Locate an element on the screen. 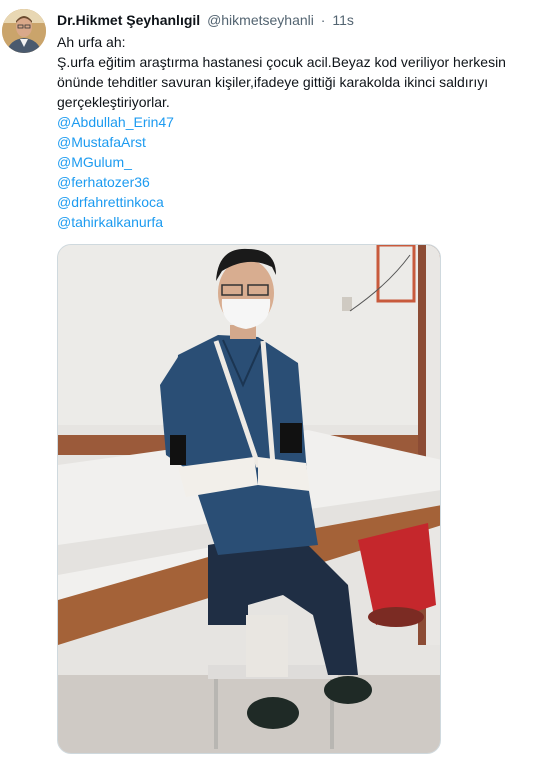 Image resolution: width=538 pixels, height=759 pixels. mention-link: @MustafaArst is located at coordinates (296, 142).